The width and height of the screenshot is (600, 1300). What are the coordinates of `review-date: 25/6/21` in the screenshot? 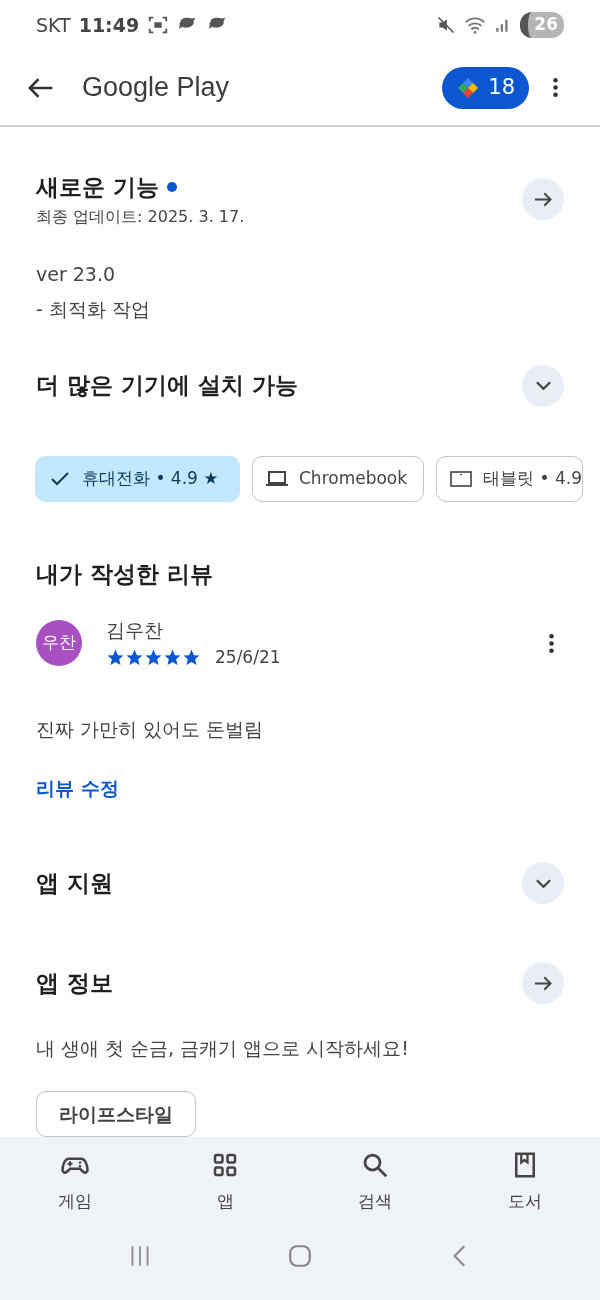 It's located at (248, 657).